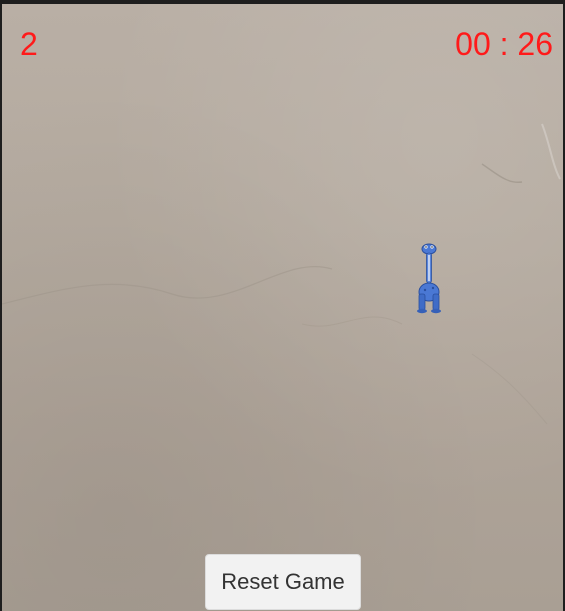 Image resolution: width=565 pixels, height=611 pixels. What do you see at coordinates (428, 278) in the screenshot?
I see `blue-dinosaur-icon` at bounding box center [428, 278].